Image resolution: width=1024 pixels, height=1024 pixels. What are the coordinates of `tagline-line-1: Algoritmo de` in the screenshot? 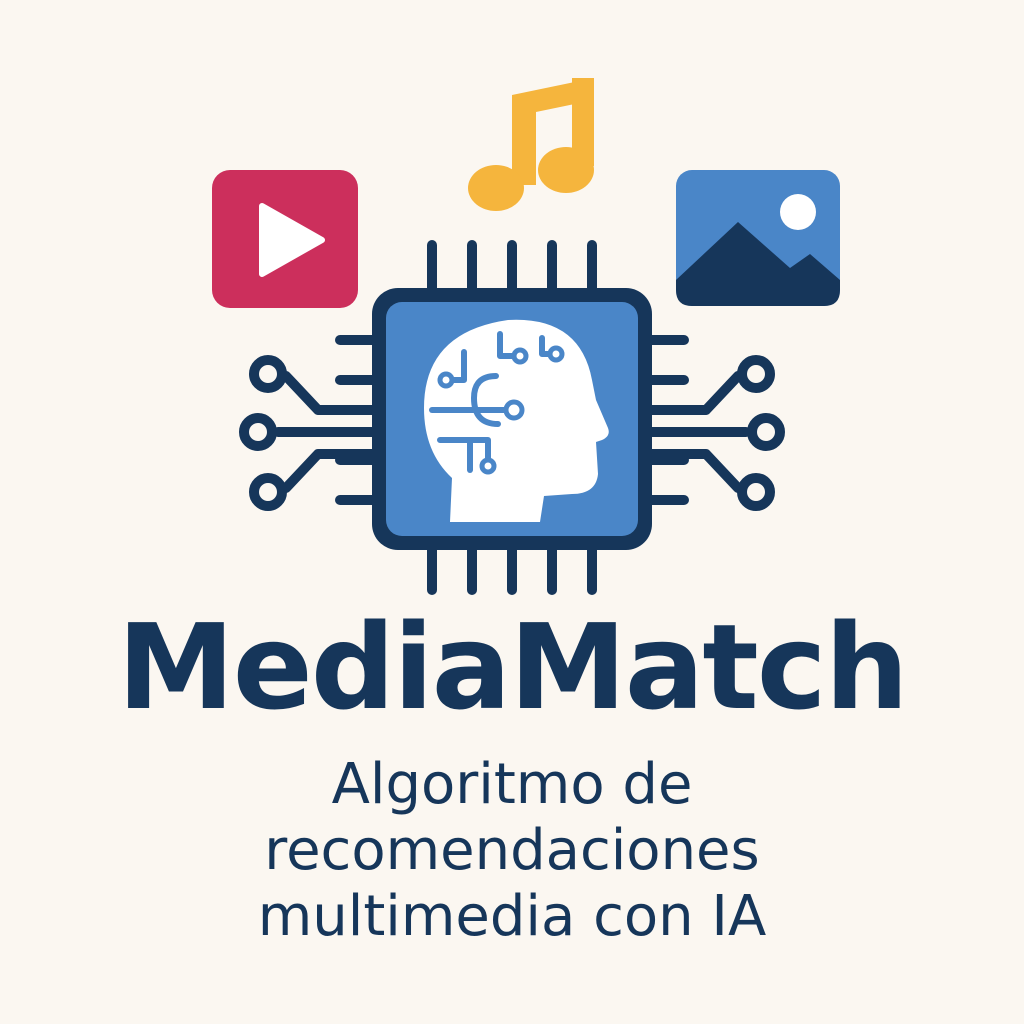 It's located at (512, 784).